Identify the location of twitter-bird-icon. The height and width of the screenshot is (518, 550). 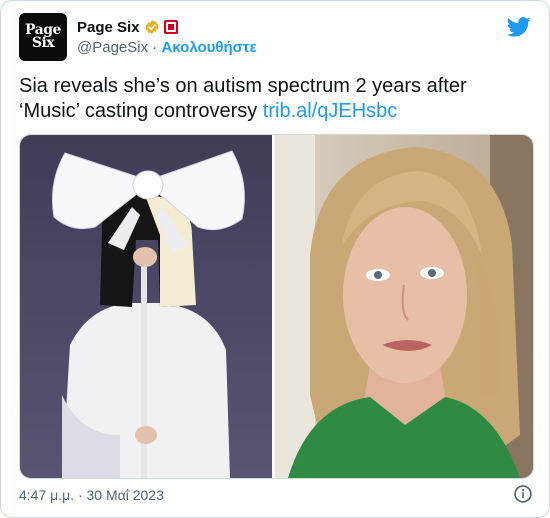
(519, 27).